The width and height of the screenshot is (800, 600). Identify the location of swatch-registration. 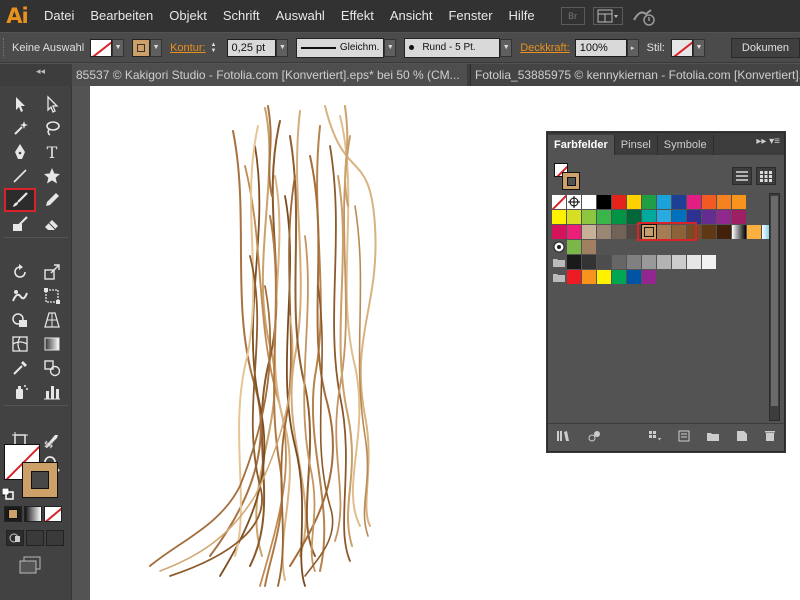
(574, 202).